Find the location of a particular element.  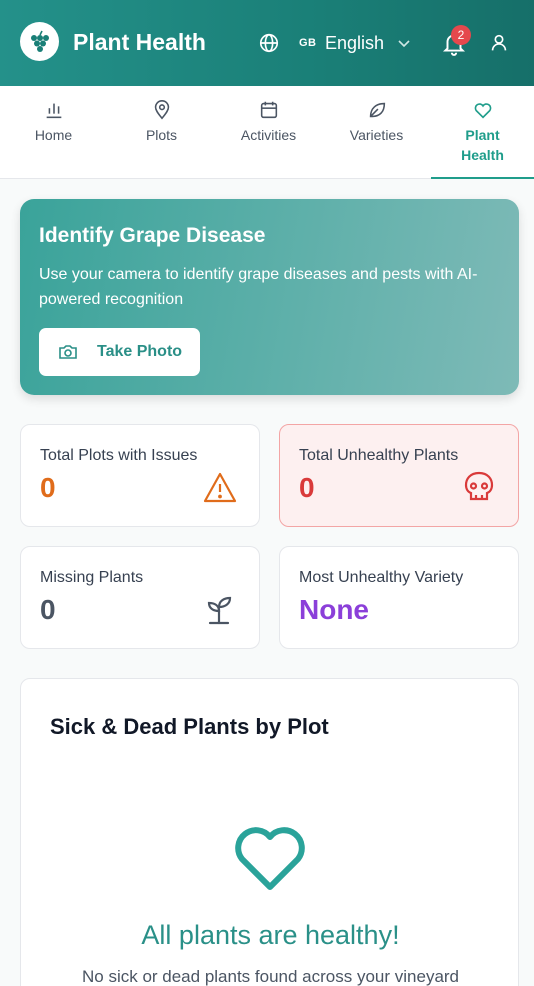

app-header: Plant Health GB English 2 is located at coordinates (267, 43).